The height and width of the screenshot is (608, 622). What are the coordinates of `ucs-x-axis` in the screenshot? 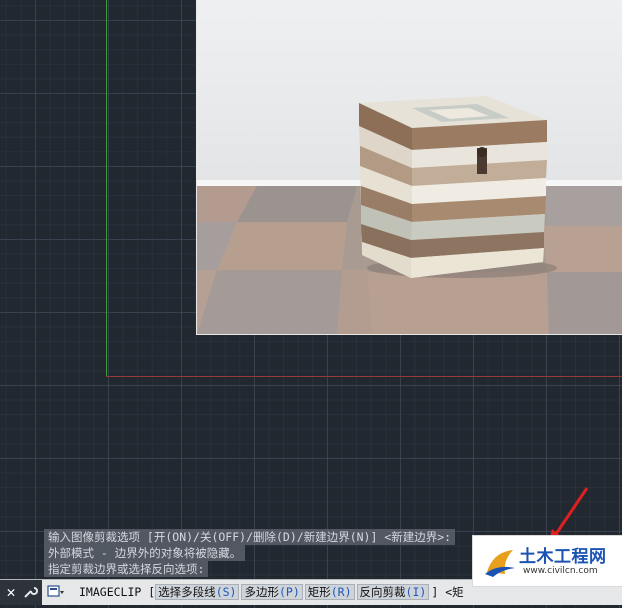 It's located at (364, 376).